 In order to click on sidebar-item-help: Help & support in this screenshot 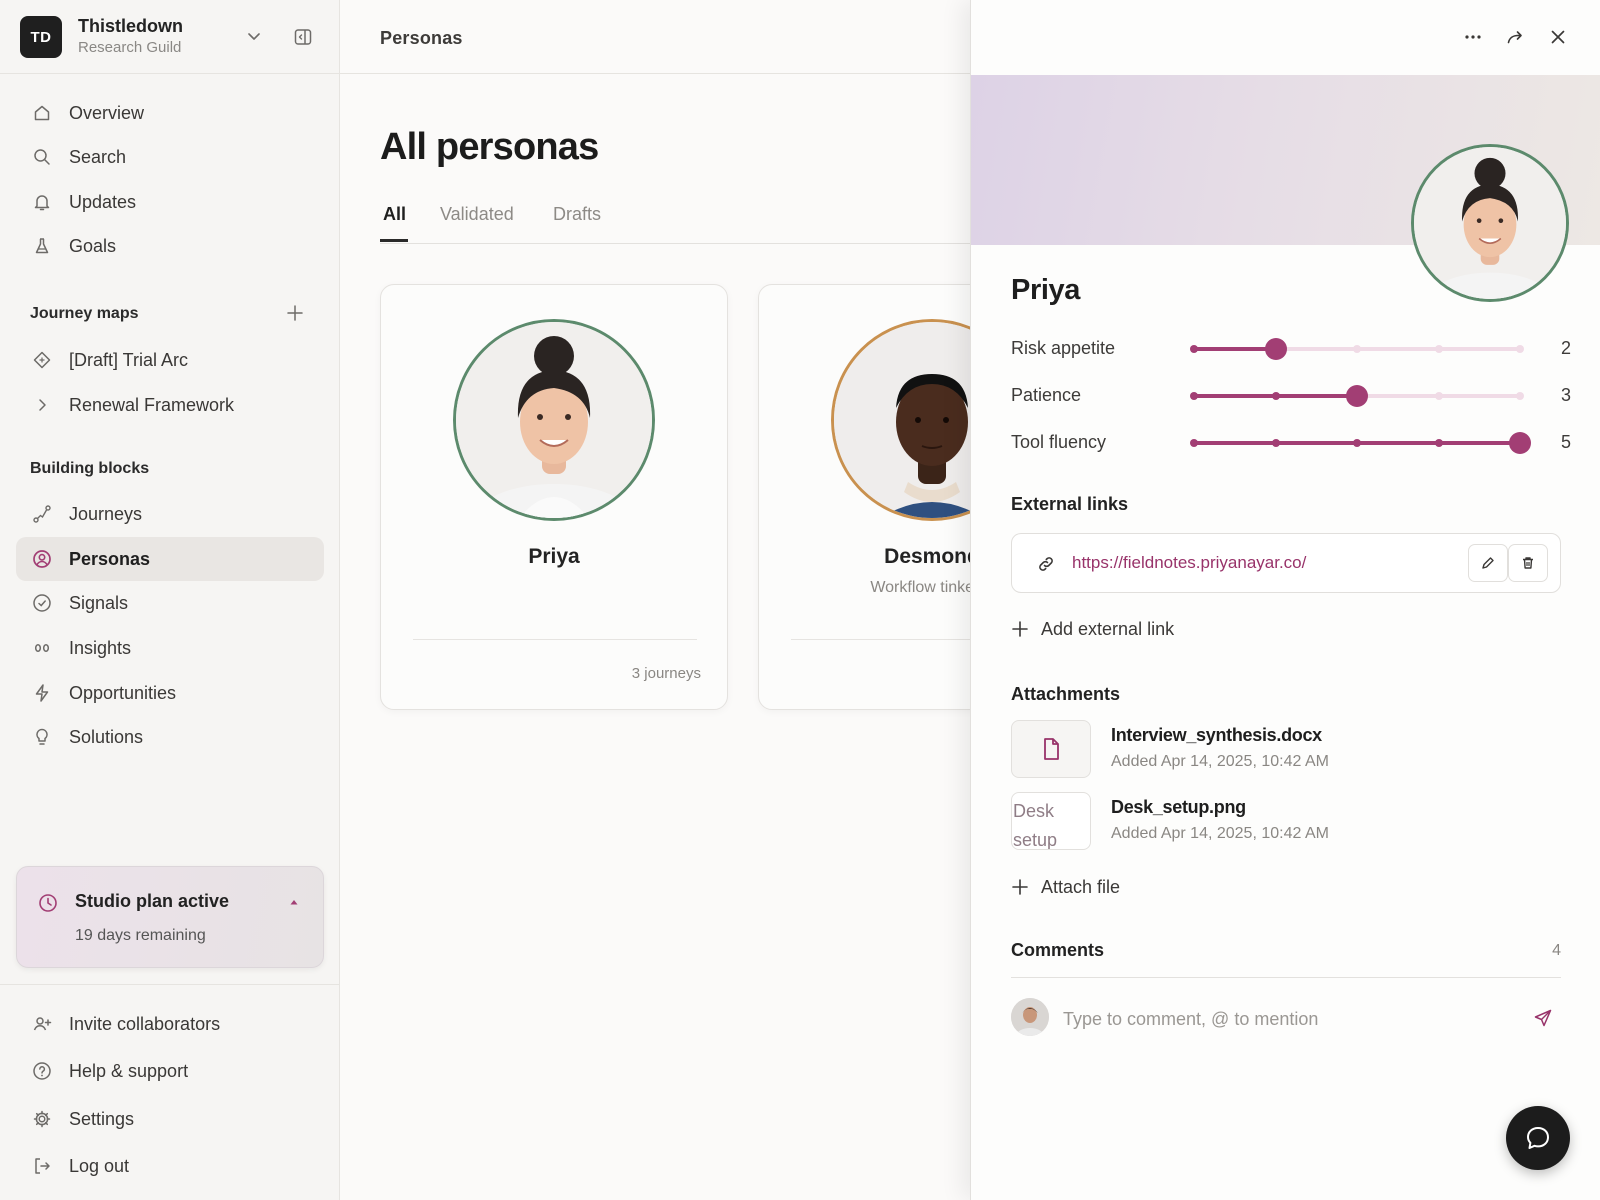, I will do `click(170, 1071)`.